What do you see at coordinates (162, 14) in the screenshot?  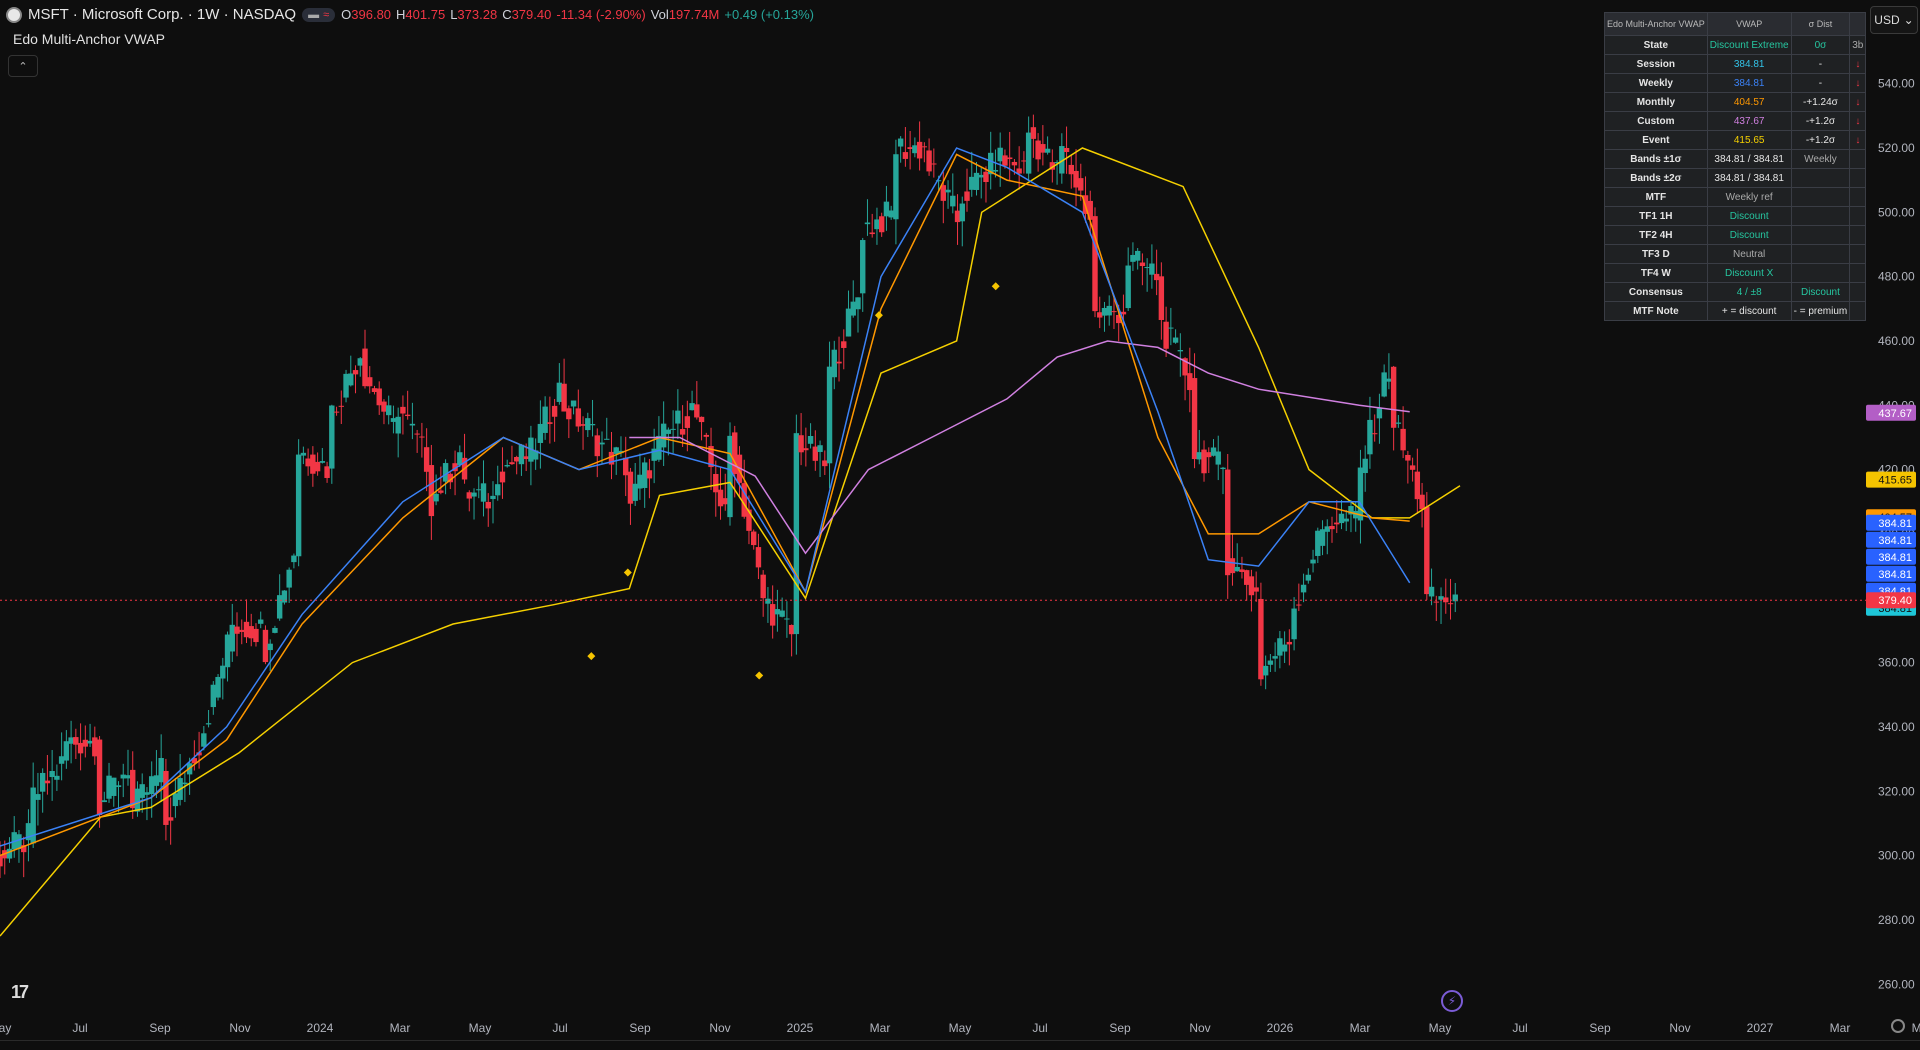 I see `symbol-title: MSFT · Microsoft Corp. · 1W · NASDAQ` at bounding box center [162, 14].